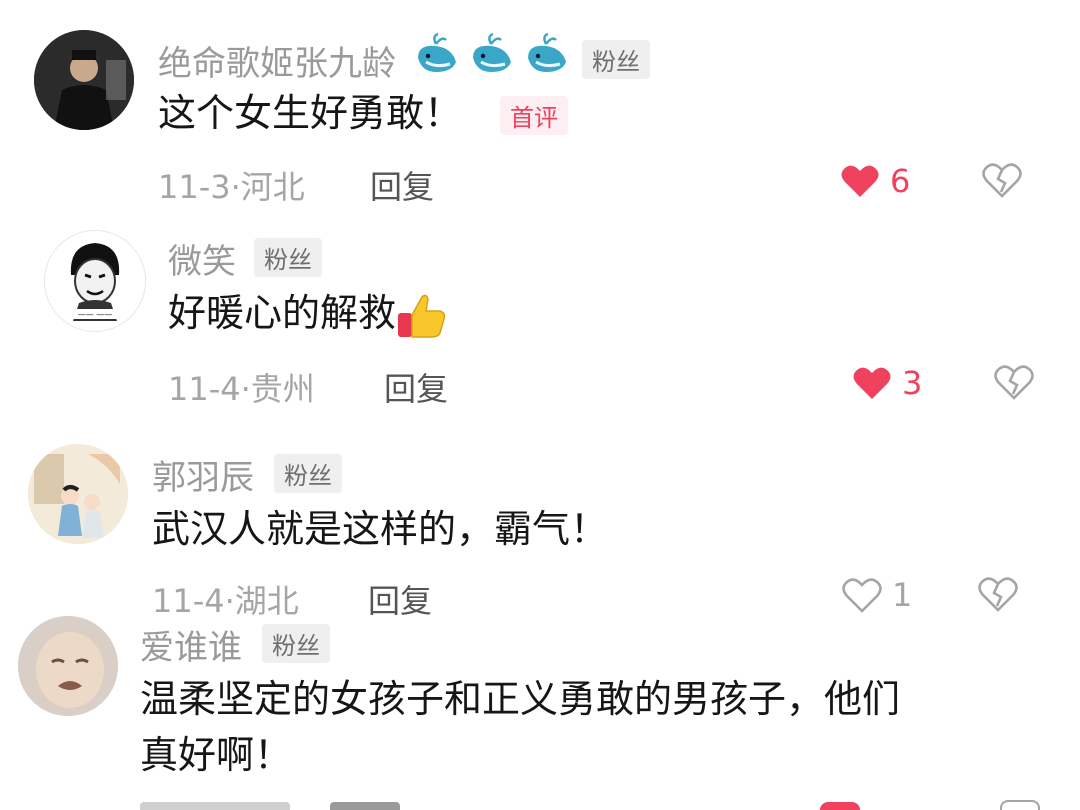 The image size is (1080, 810). I want to click on like-button: 3, so click(887, 383).